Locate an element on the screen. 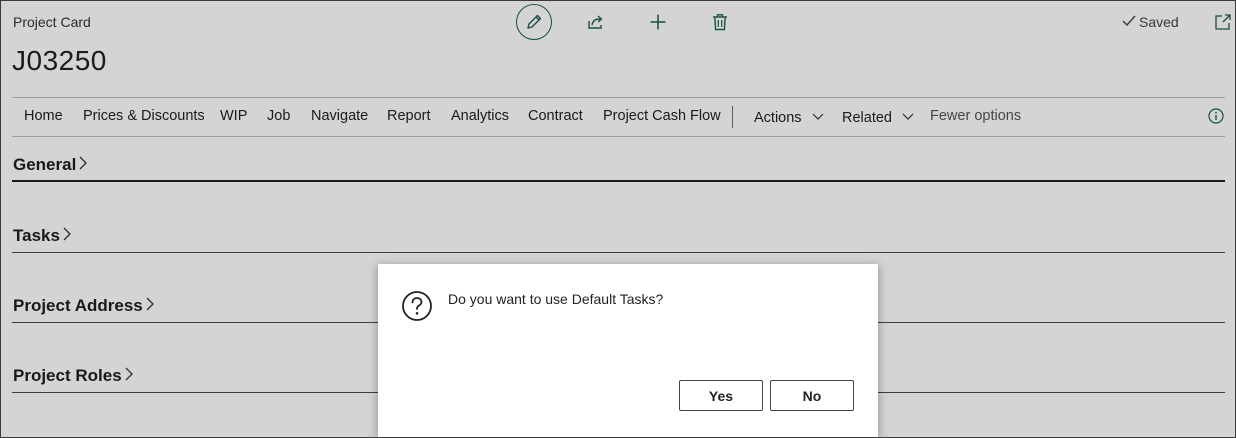 Image resolution: width=1236 pixels, height=438 pixels. yes-button: Yes is located at coordinates (721, 395).